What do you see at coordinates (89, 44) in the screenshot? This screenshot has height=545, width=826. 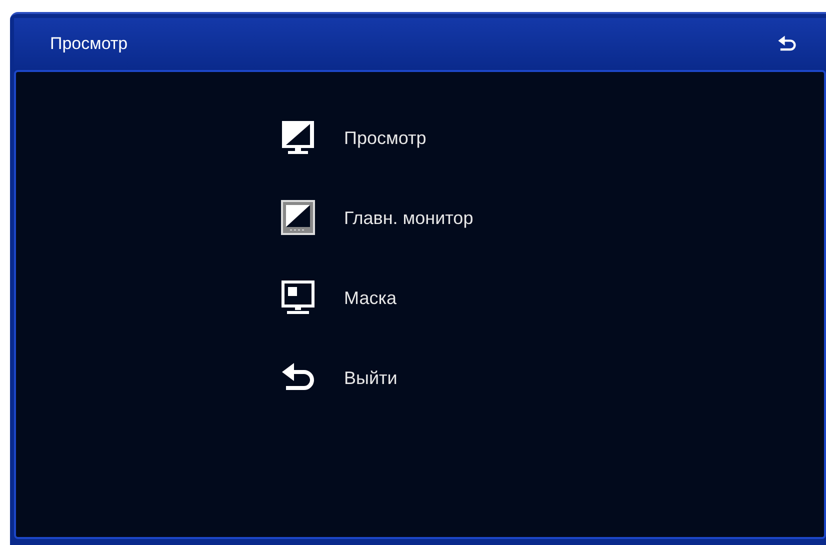 I see `window-title: Просмотр` at bounding box center [89, 44].